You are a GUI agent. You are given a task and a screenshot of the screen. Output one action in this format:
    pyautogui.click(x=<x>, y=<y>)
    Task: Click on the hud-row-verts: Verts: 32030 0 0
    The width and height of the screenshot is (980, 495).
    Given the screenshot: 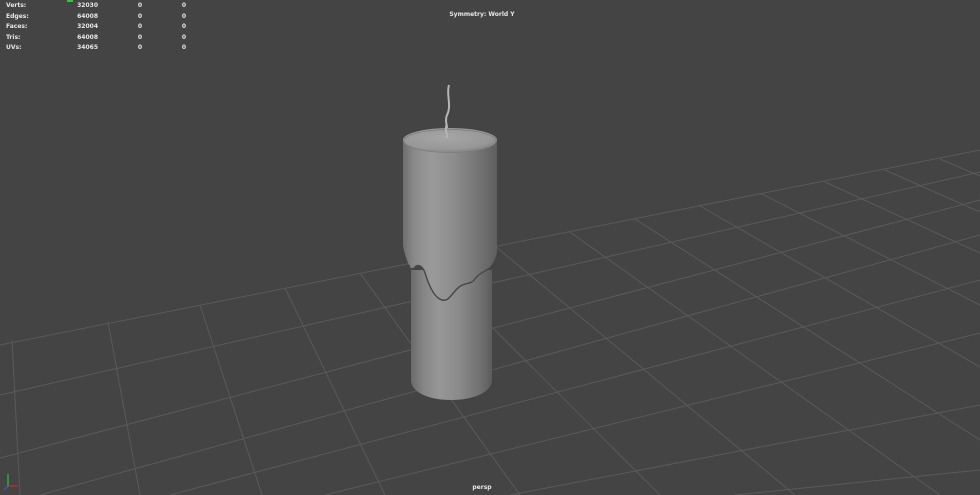 What is the action you would take?
    pyautogui.click(x=96, y=5)
    